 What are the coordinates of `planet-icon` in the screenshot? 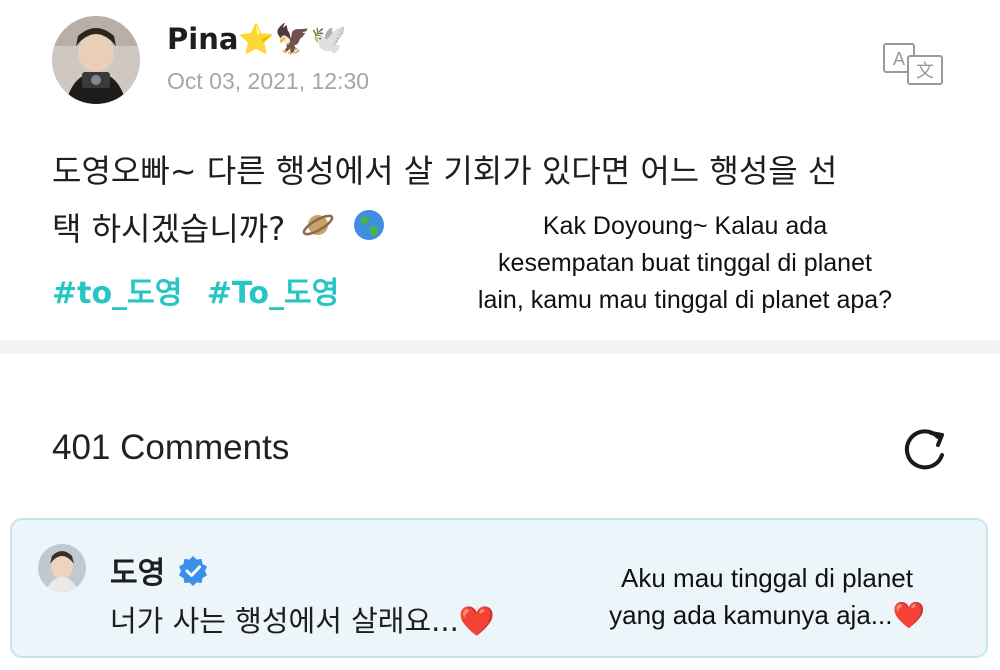 It's located at (318, 231).